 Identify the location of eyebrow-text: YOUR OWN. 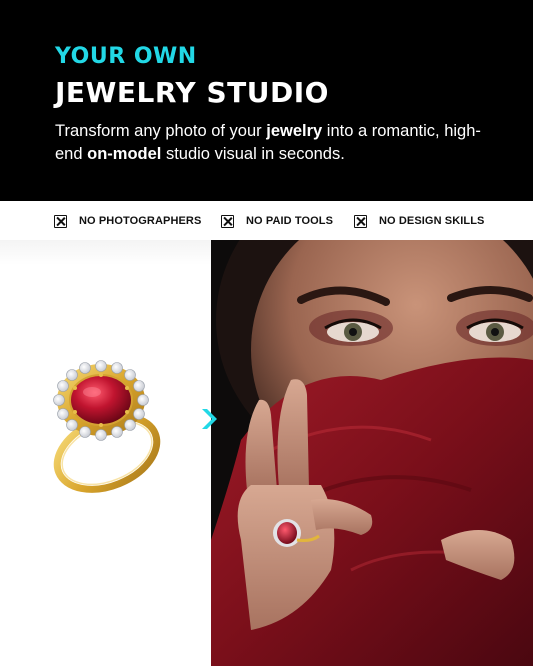
(126, 56).